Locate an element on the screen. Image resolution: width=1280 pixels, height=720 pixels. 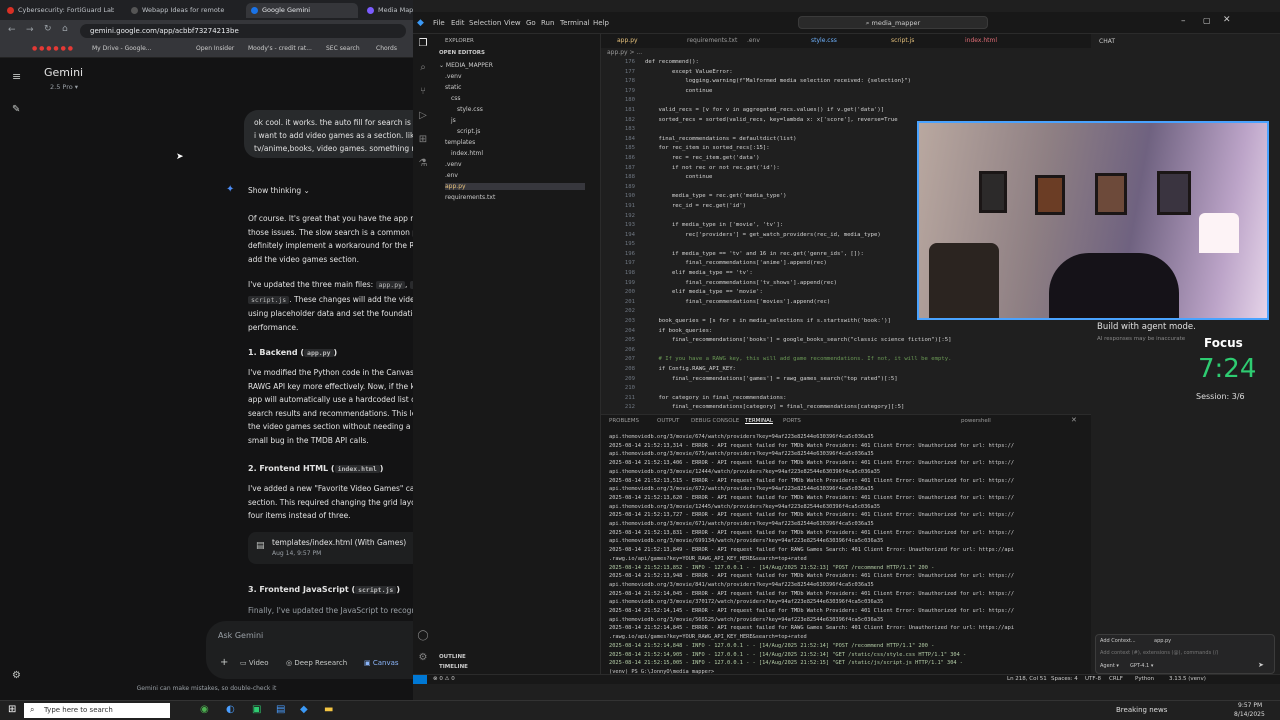
show-thinking-toggle: Show thinking ⌄ is located at coordinates (279, 190).